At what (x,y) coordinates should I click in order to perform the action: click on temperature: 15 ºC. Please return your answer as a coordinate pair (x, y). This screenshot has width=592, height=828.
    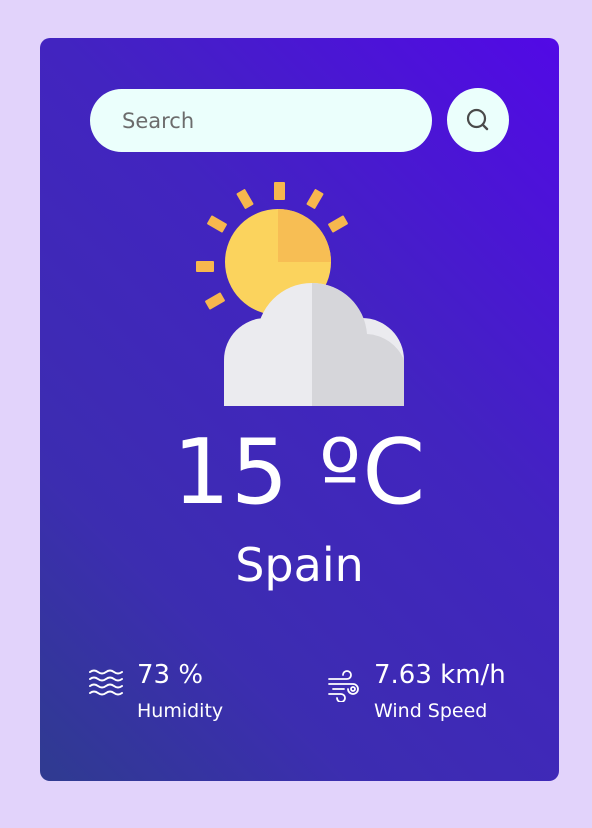
    Looking at the image, I should click on (299, 472).